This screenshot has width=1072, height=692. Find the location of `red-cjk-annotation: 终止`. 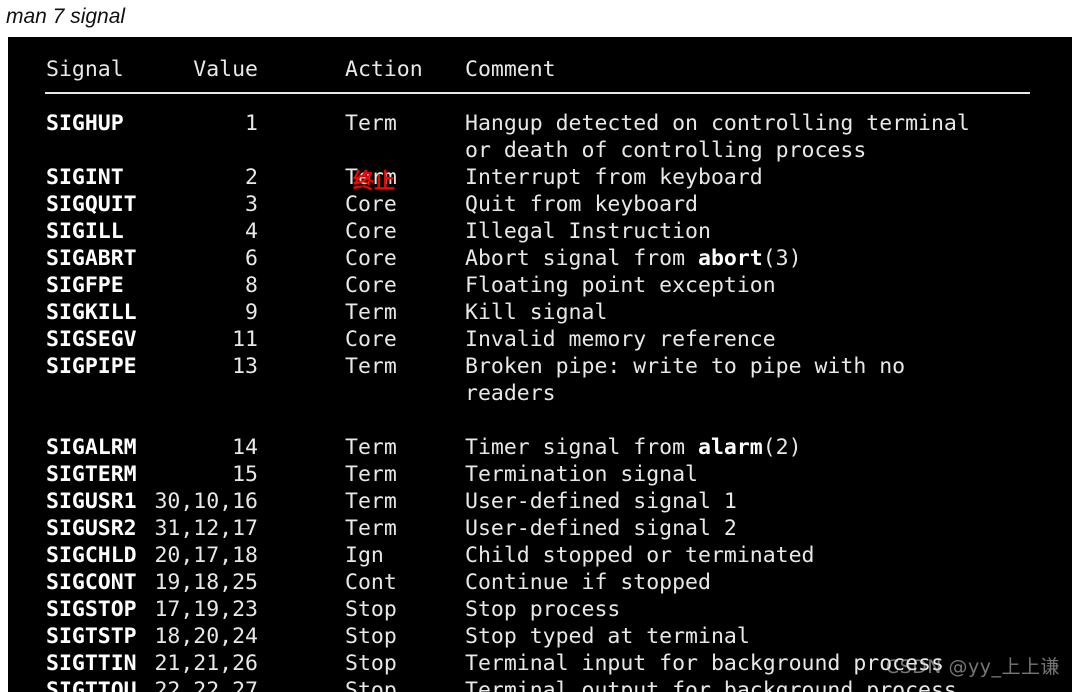

red-cjk-annotation: 终止 is located at coordinates (374, 181).